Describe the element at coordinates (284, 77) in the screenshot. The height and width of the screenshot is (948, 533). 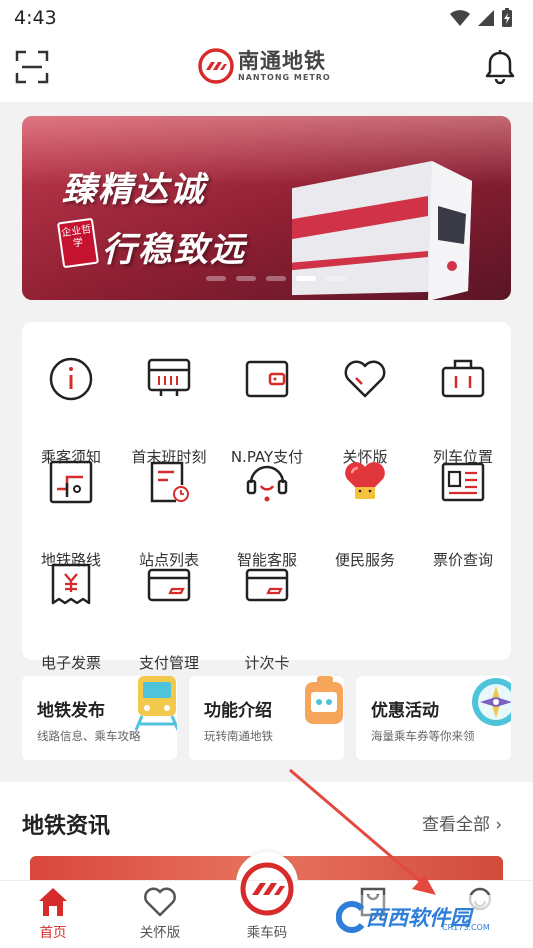
I see `logo-english: NANTONG METRO` at that location.